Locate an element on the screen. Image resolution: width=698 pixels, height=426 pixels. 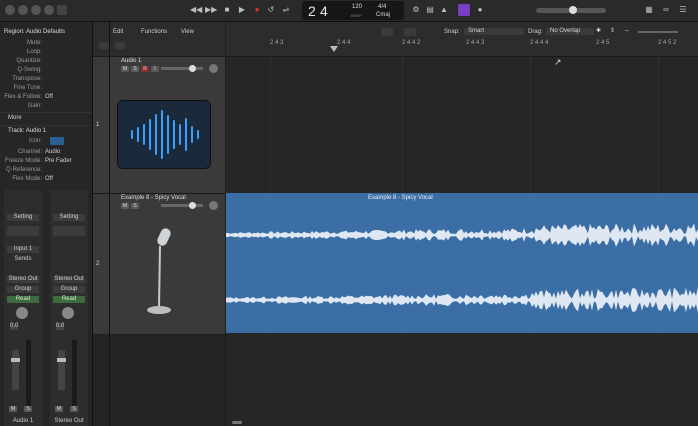
fast-forward-icon: ▶▶ is located at coordinates (211, 10).